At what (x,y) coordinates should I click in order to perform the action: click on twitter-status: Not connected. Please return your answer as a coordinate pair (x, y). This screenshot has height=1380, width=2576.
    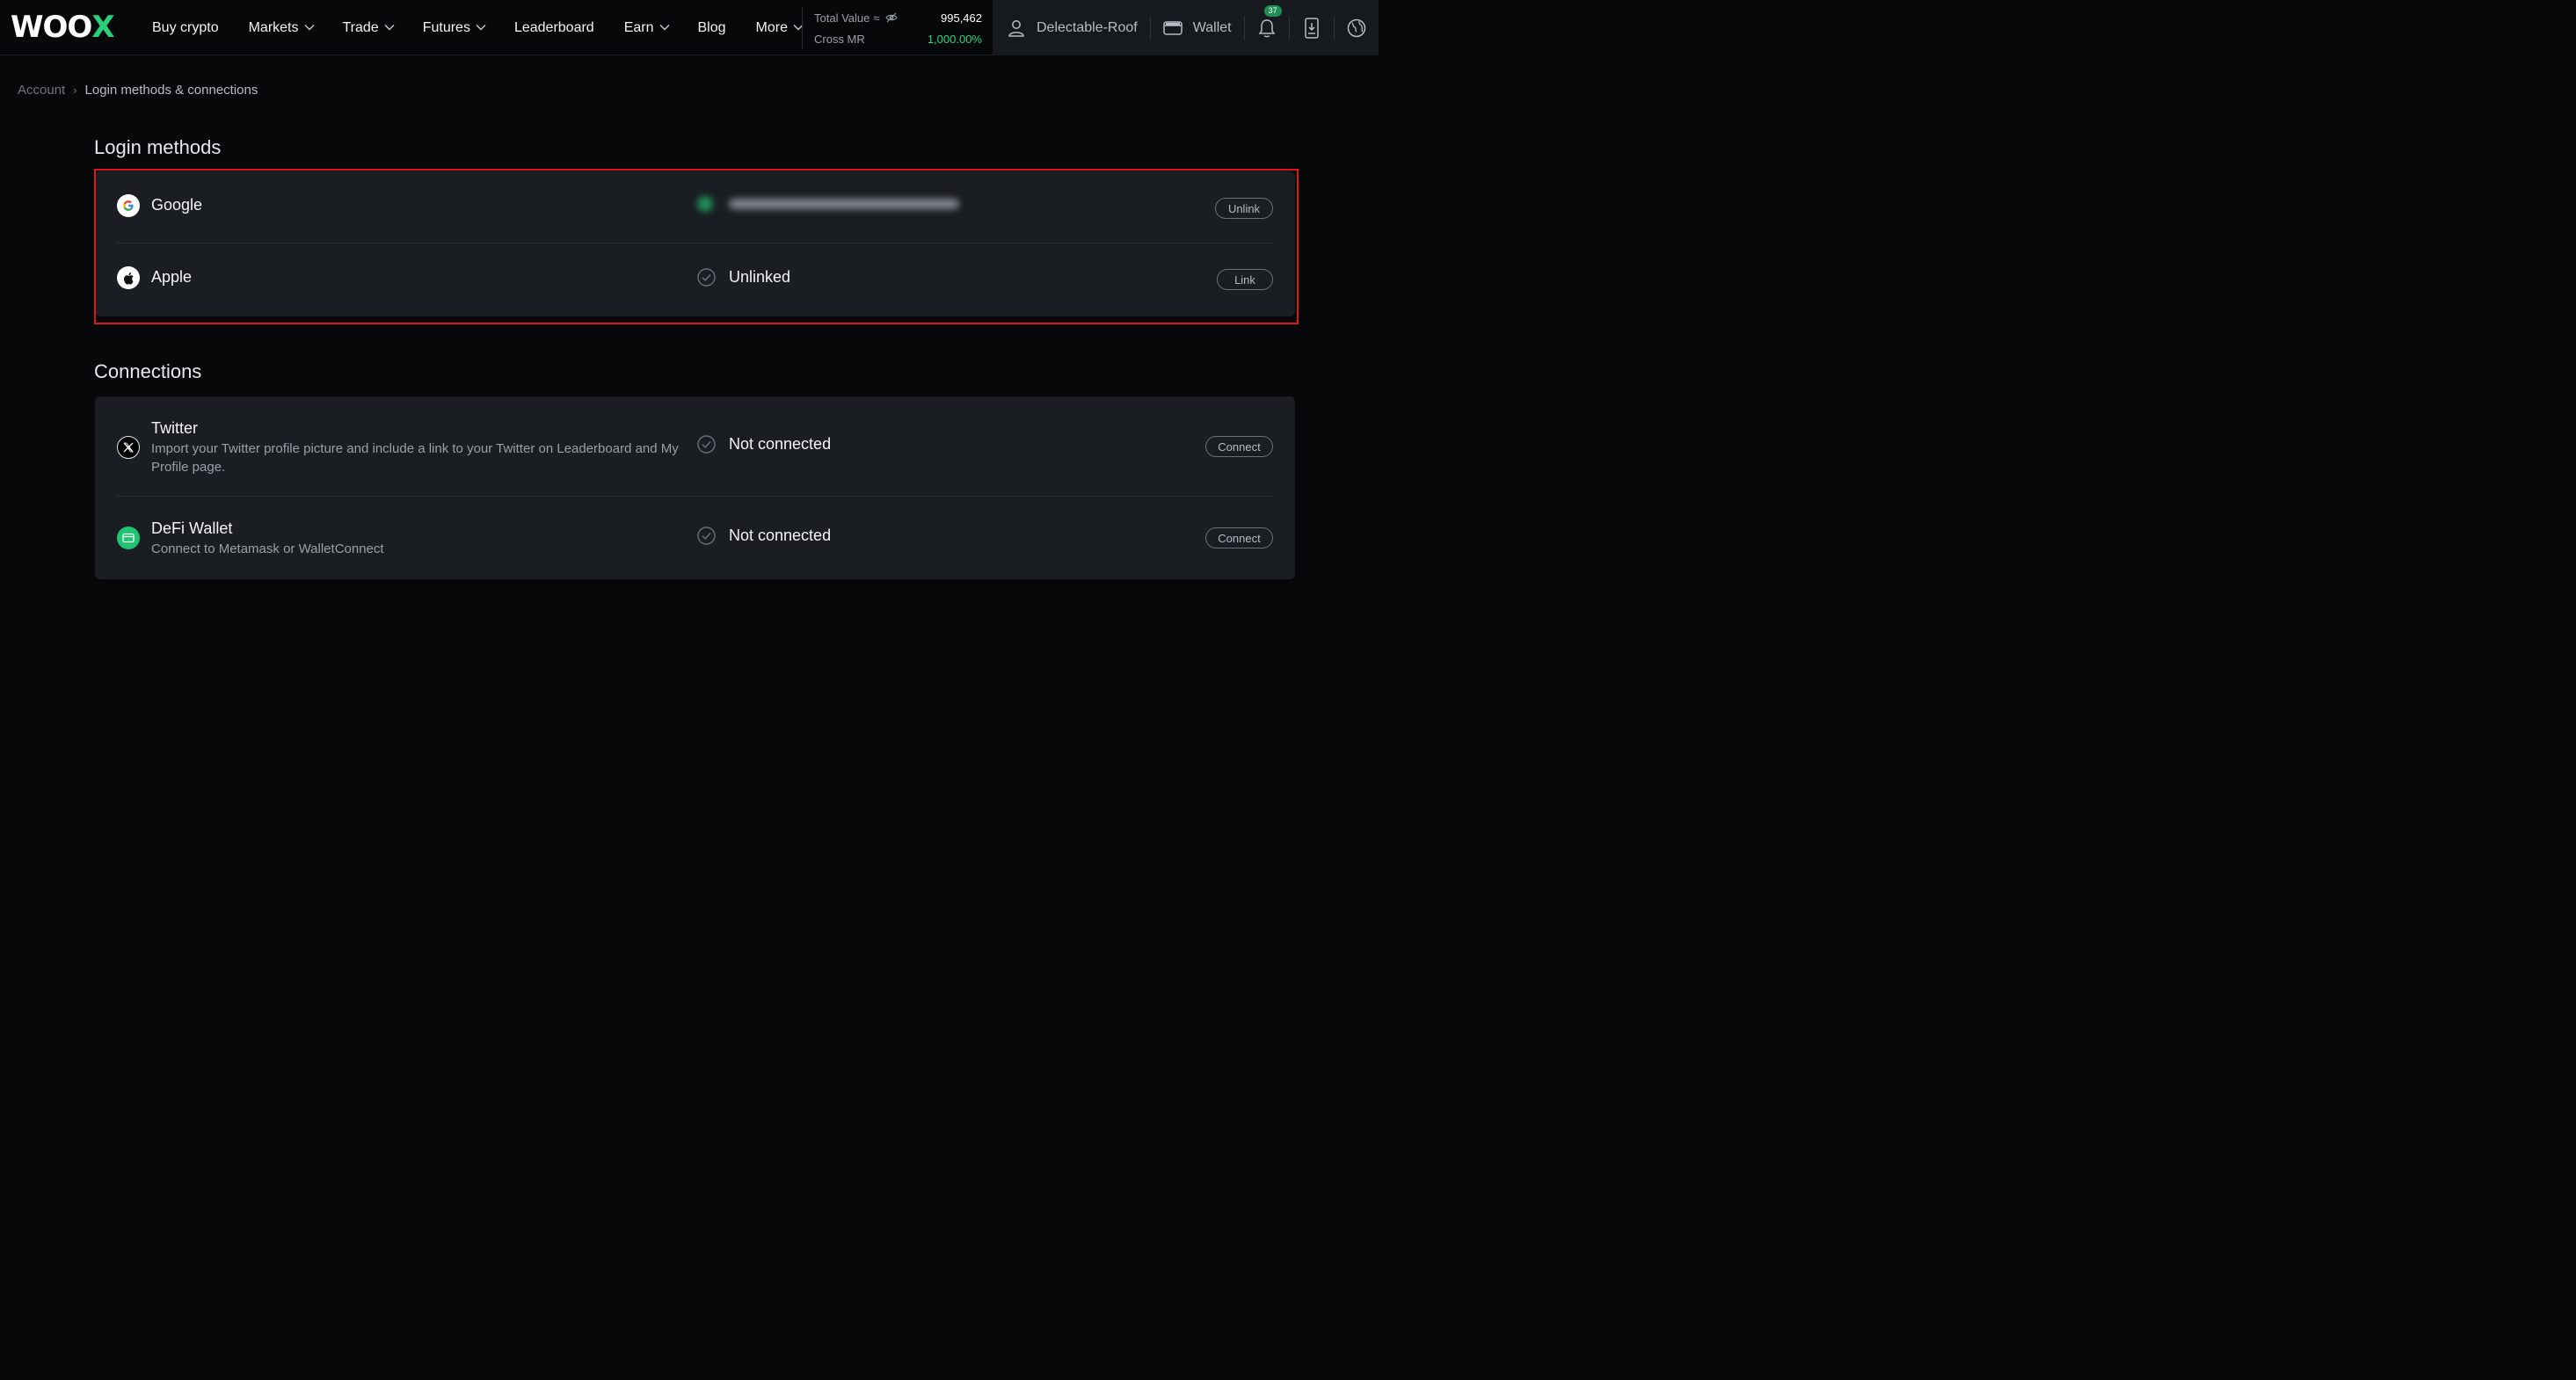
    Looking at the image, I should click on (764, 444).